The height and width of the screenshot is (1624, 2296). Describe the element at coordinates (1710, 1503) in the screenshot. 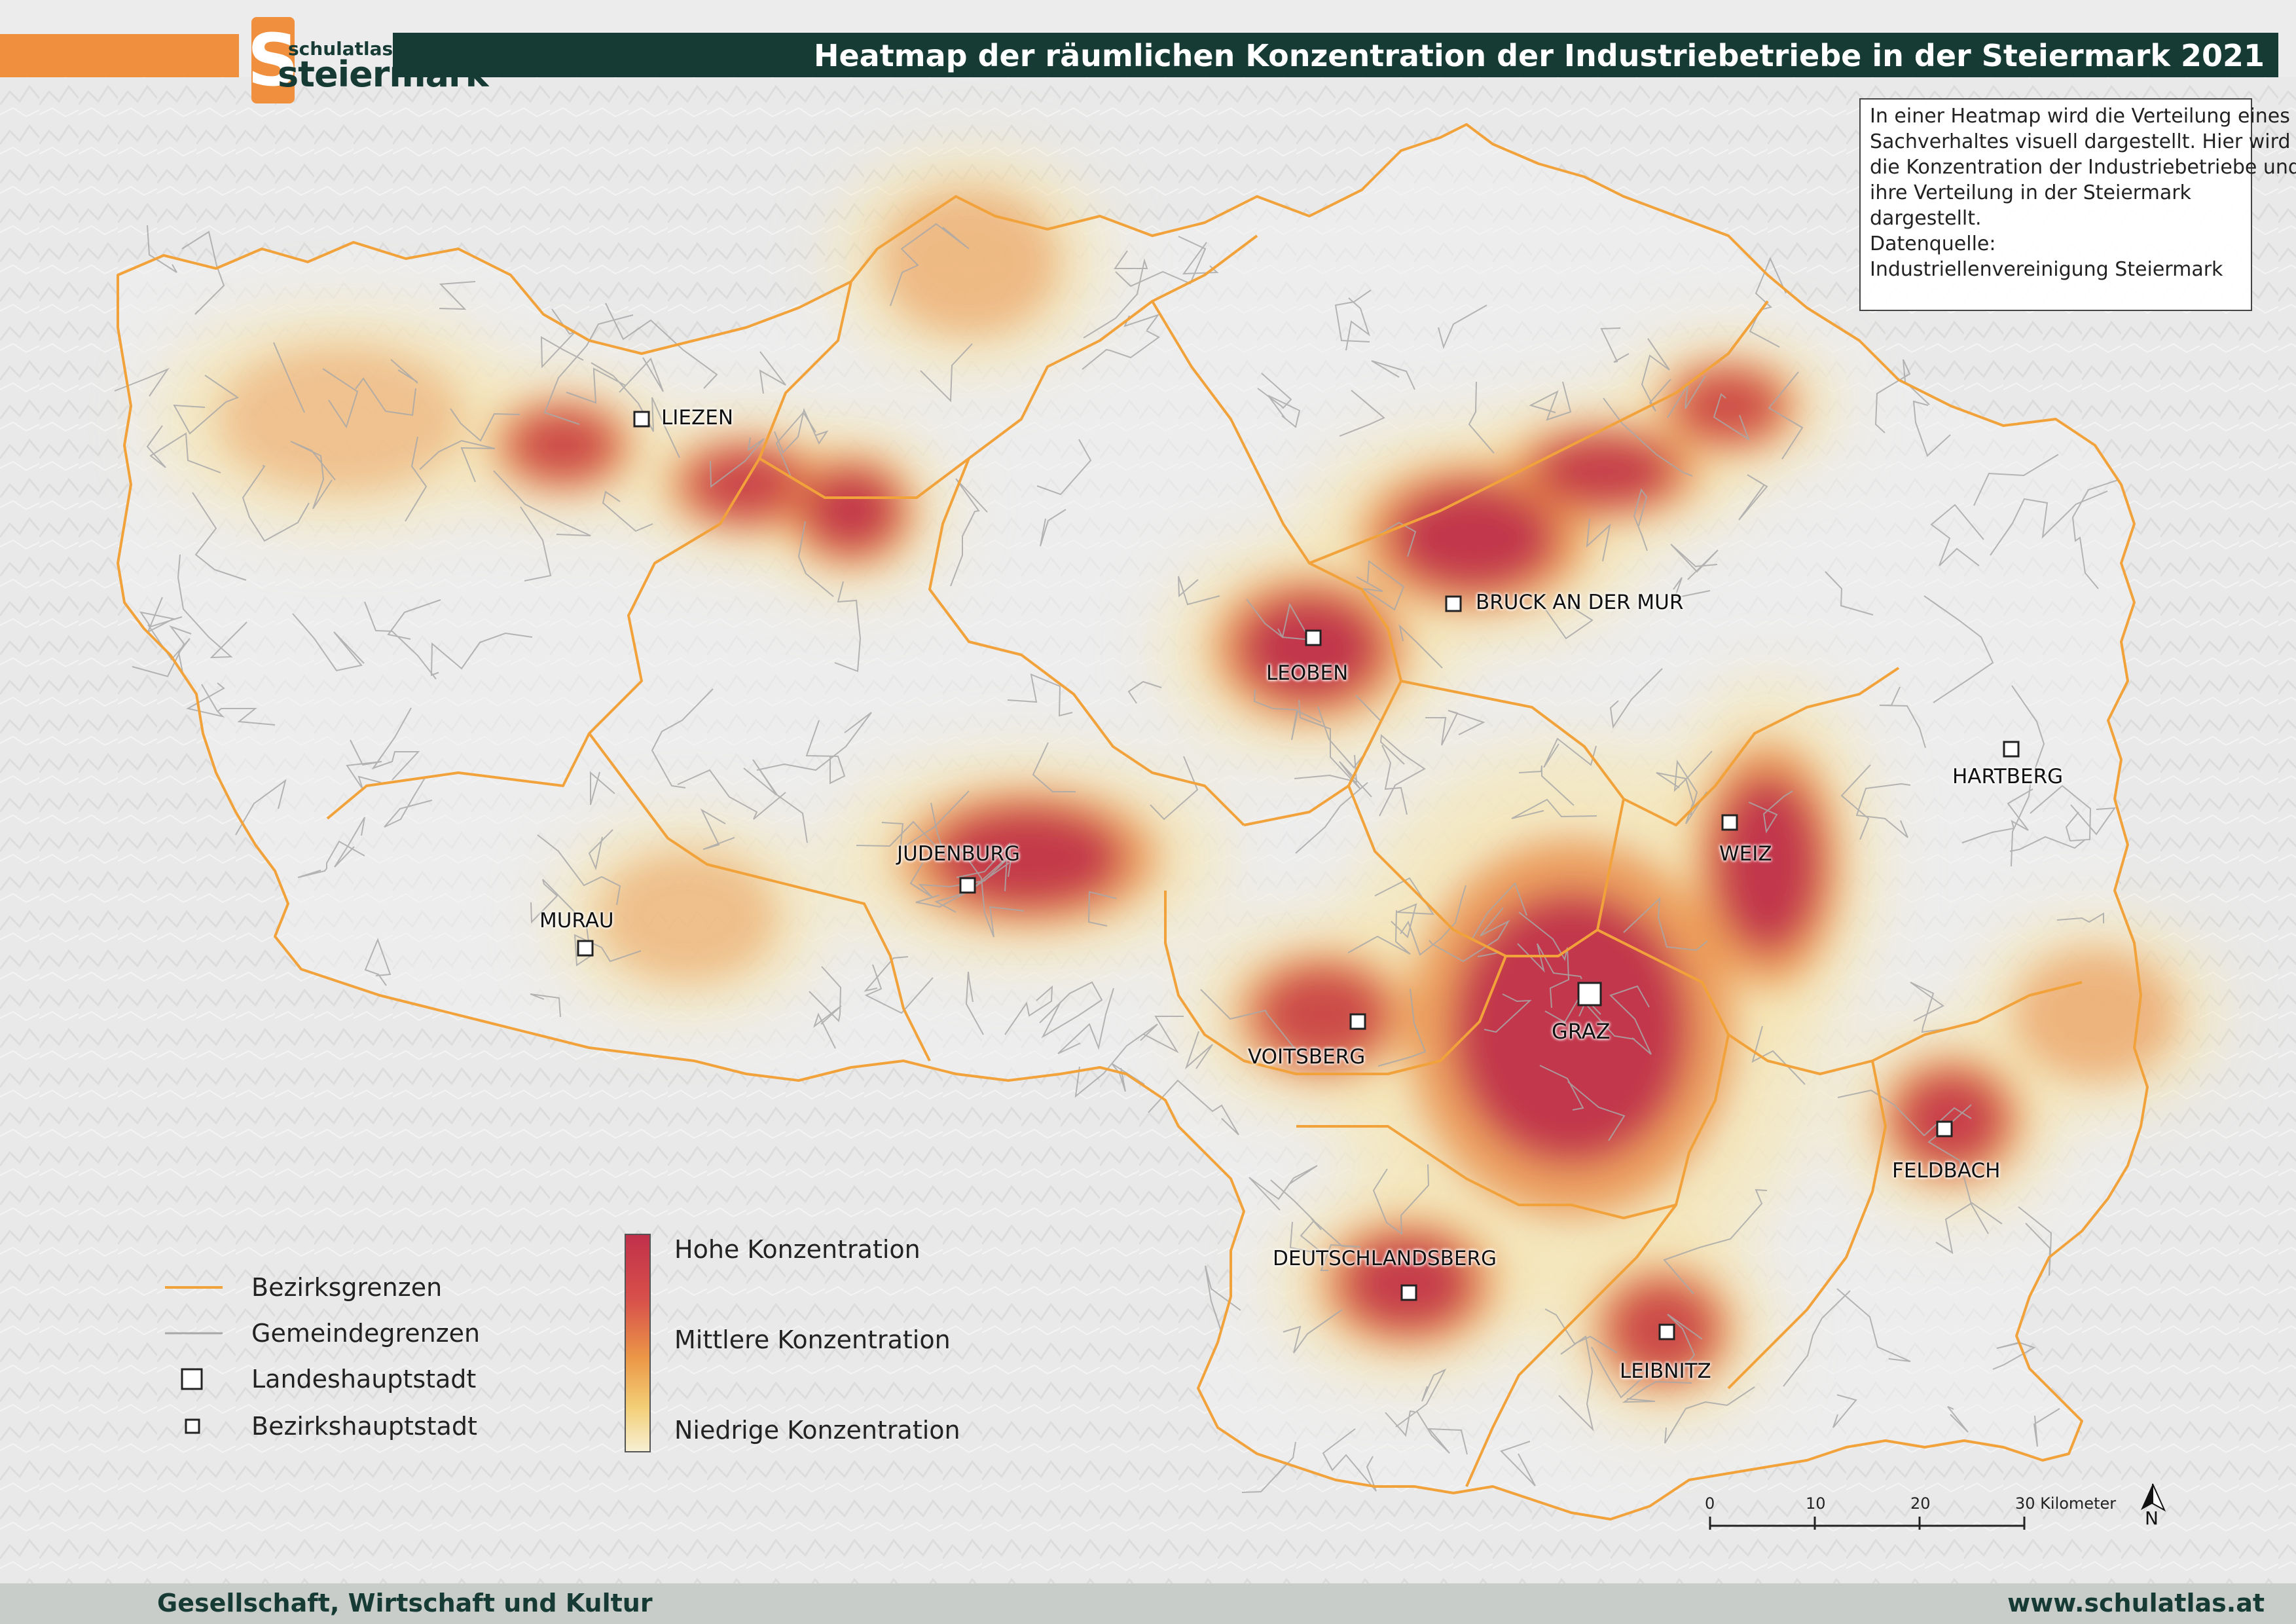

I see `scale-tick-0: 0` at that location.